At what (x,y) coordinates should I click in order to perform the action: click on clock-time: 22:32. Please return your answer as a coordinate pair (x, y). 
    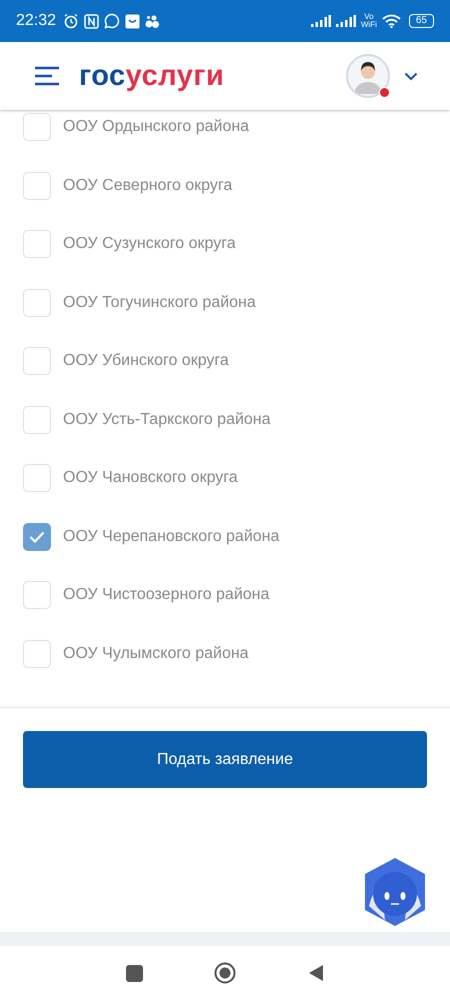
    Looking at the image, I should click on (36, 21).